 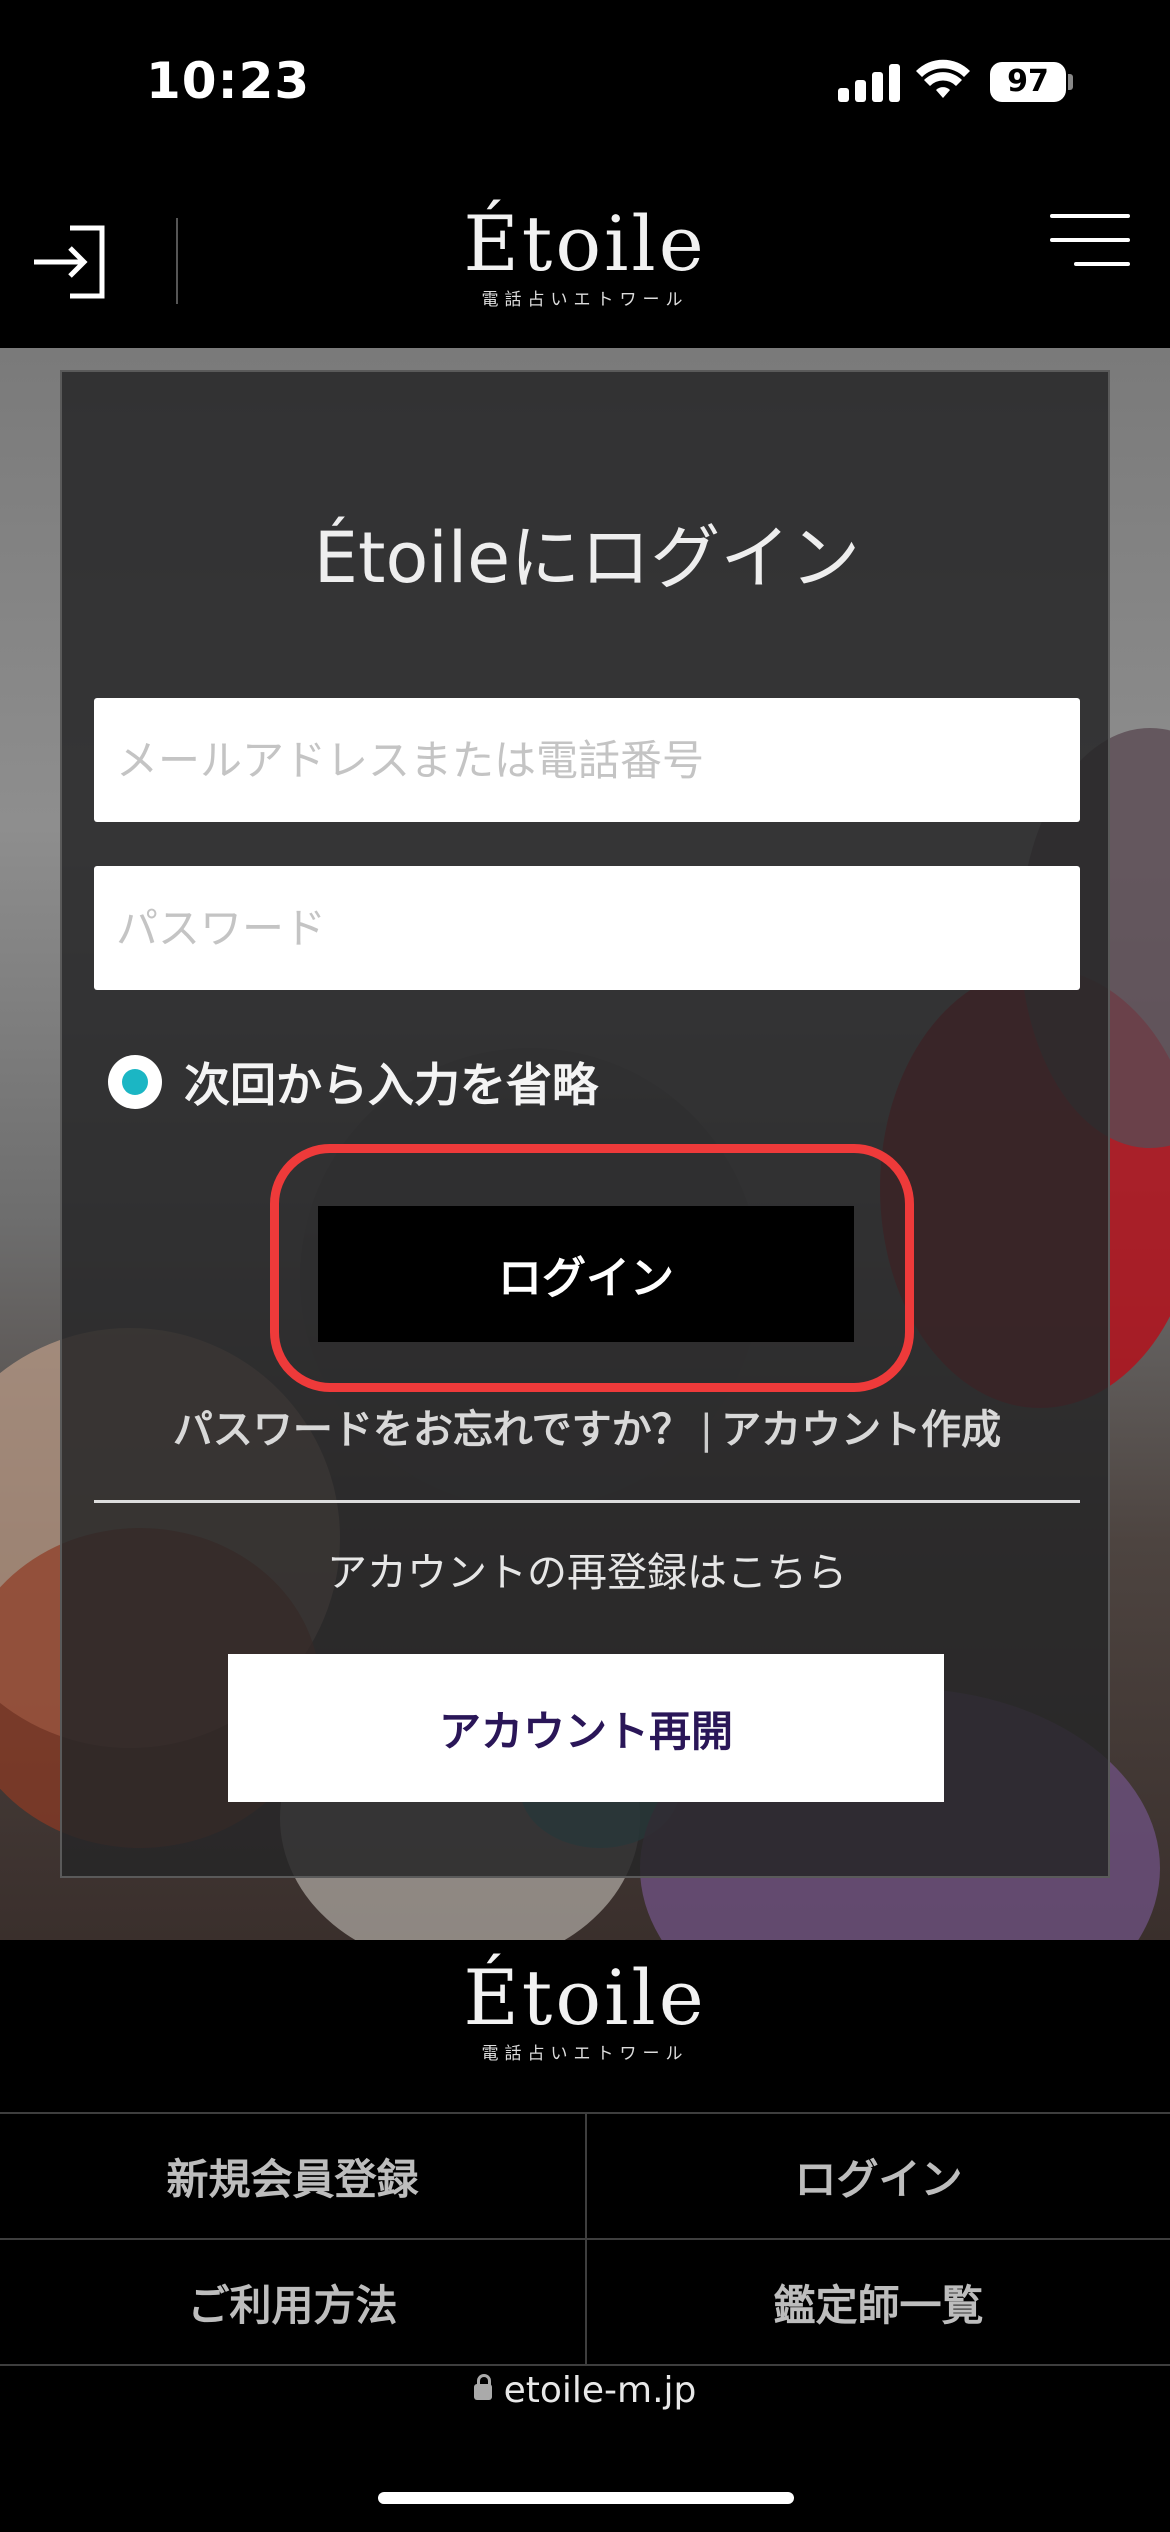 I want to click on logo-text: Étoile, so click(x=585, y=243).